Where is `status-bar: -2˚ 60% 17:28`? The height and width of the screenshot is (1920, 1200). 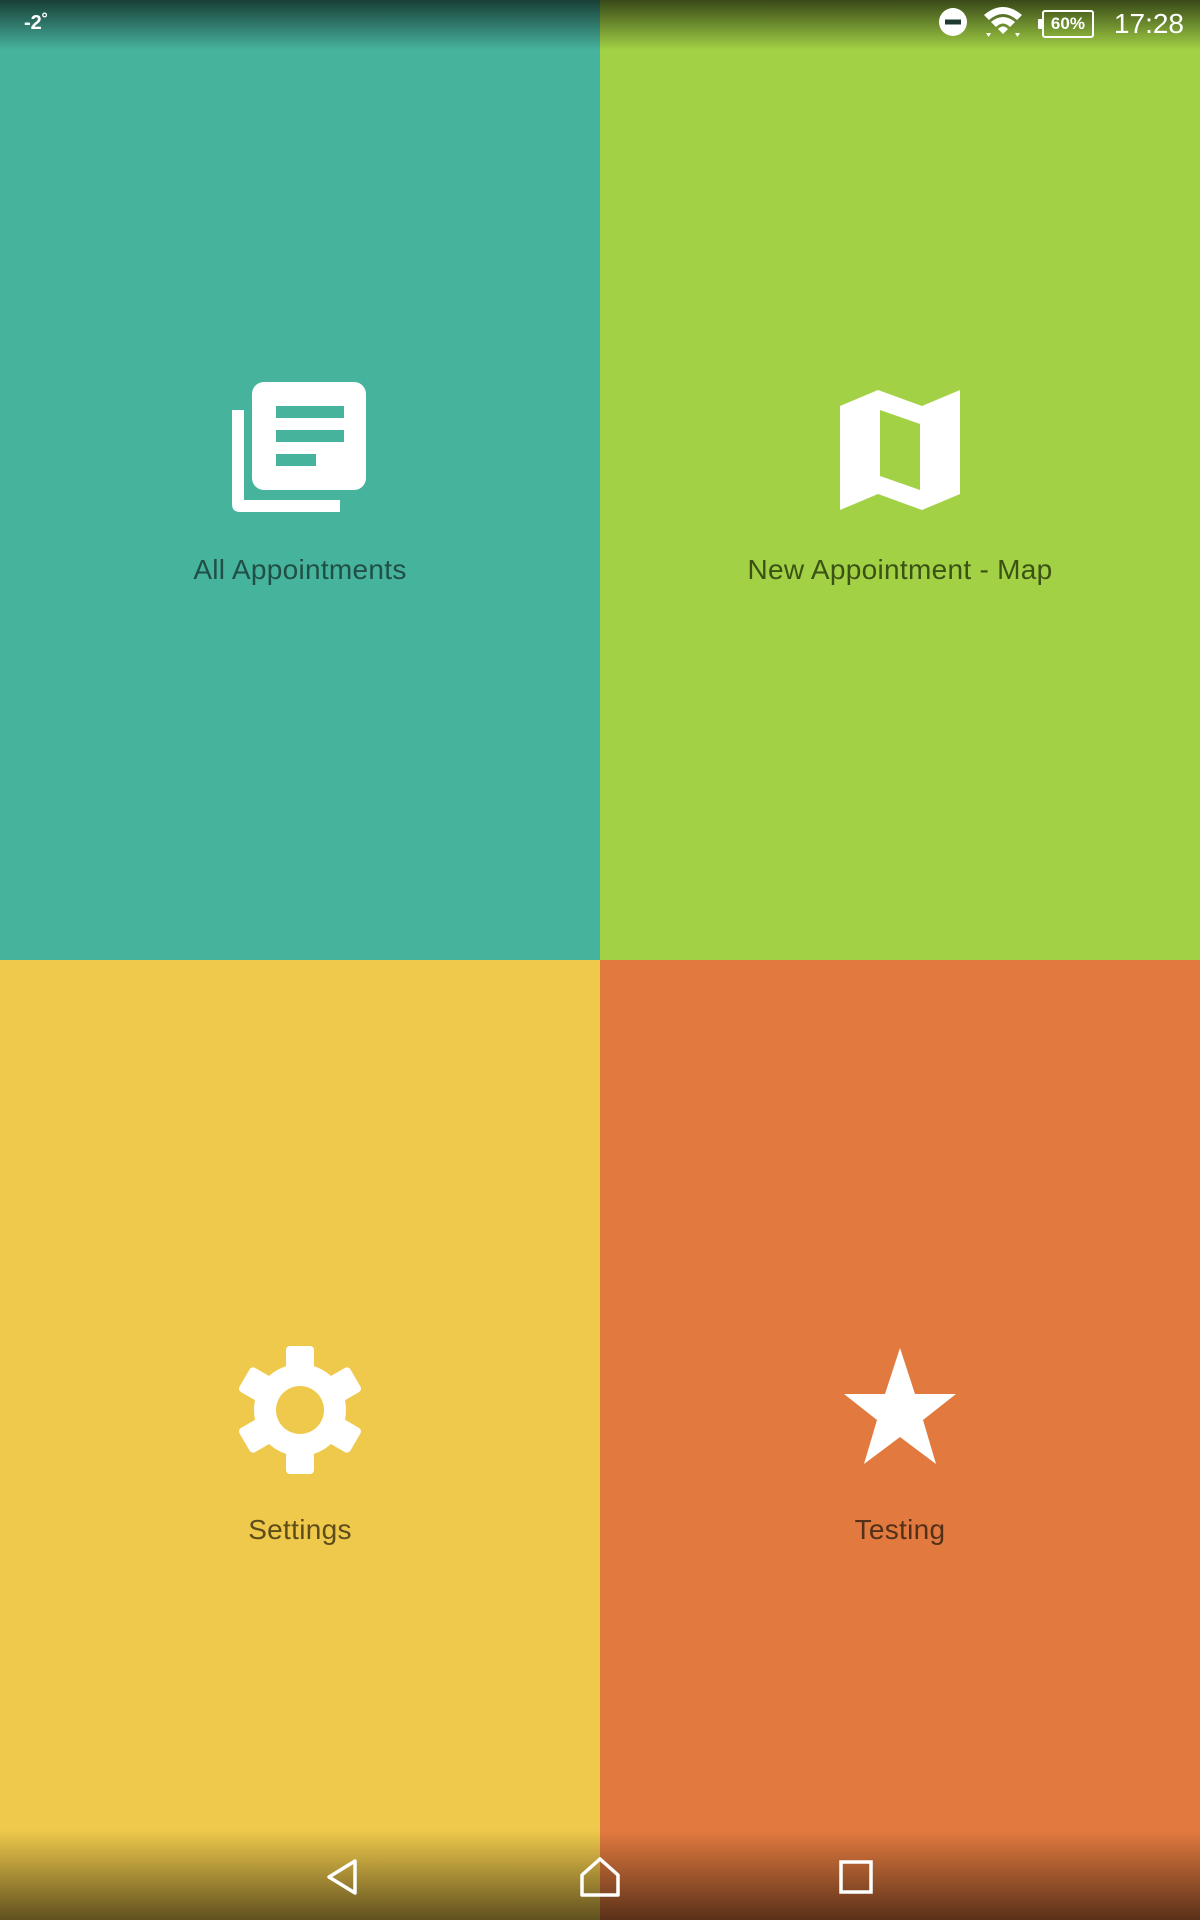 status-bar: -2˚ 60% 17:28 is located at coordinates (600, 25).